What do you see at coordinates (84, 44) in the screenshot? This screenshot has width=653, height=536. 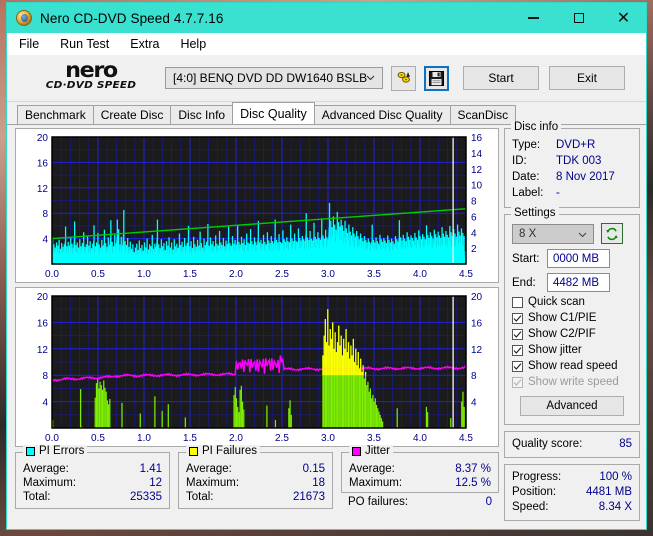 I see `menu-item-run-test: Run Test` at bounding box center [84, 44].